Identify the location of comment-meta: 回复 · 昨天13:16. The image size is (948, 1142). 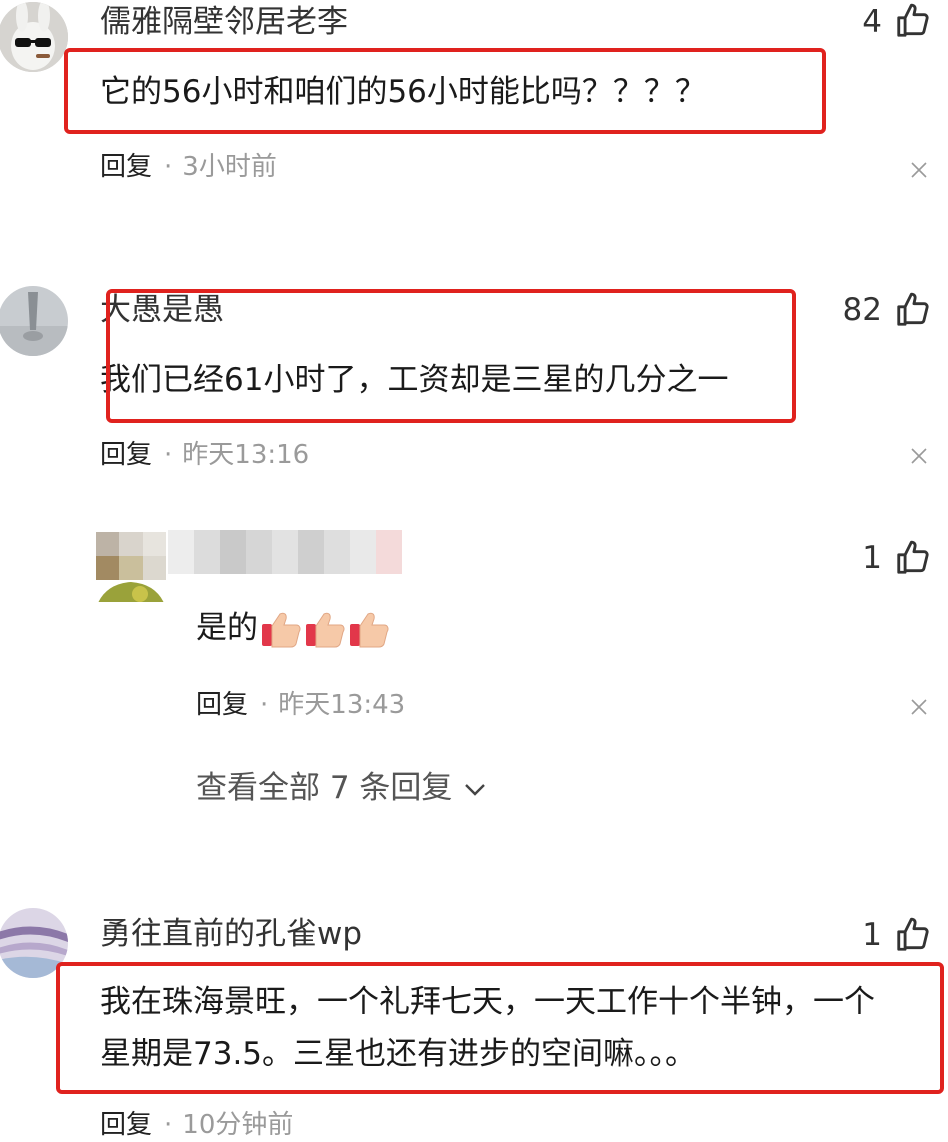
(204, 455).